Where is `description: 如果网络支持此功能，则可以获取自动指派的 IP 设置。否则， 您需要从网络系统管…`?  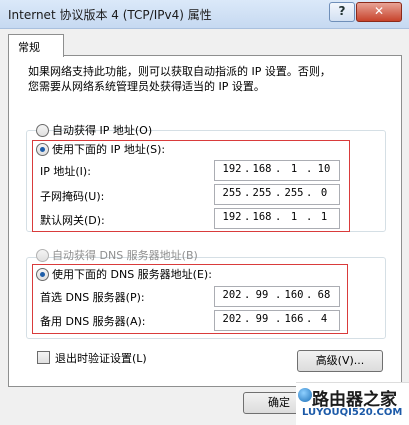 description: 如果网络支持此功能，则可以获取自动指派的 IP 设置。否则， 您需要从网络系统管… is located at coordinates (203, 79).